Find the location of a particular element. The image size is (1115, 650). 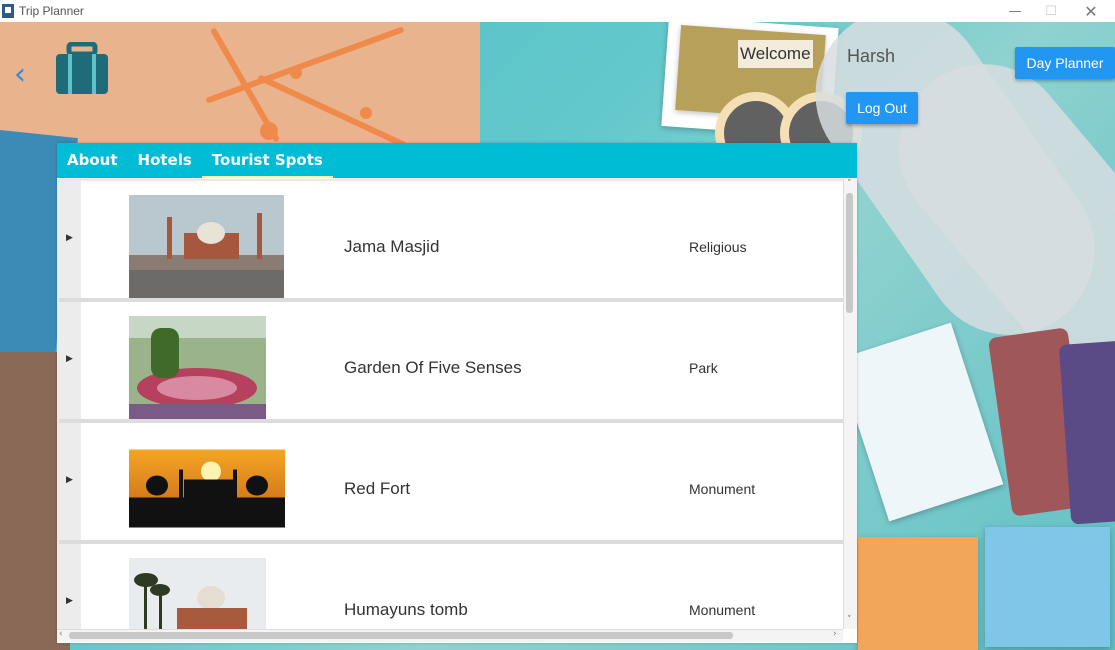

username-label: Harsh is located at coordinates (871, 56).